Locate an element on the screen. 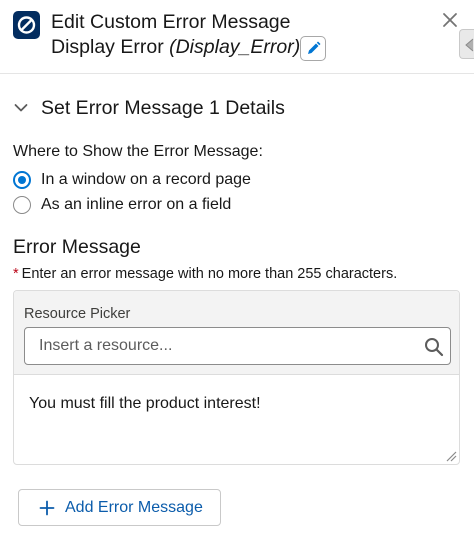 Image resolution: width=474 pixels, height=540 pixels. radio-record-page-window: In a window on a record page is located at coordinates (132, 180).